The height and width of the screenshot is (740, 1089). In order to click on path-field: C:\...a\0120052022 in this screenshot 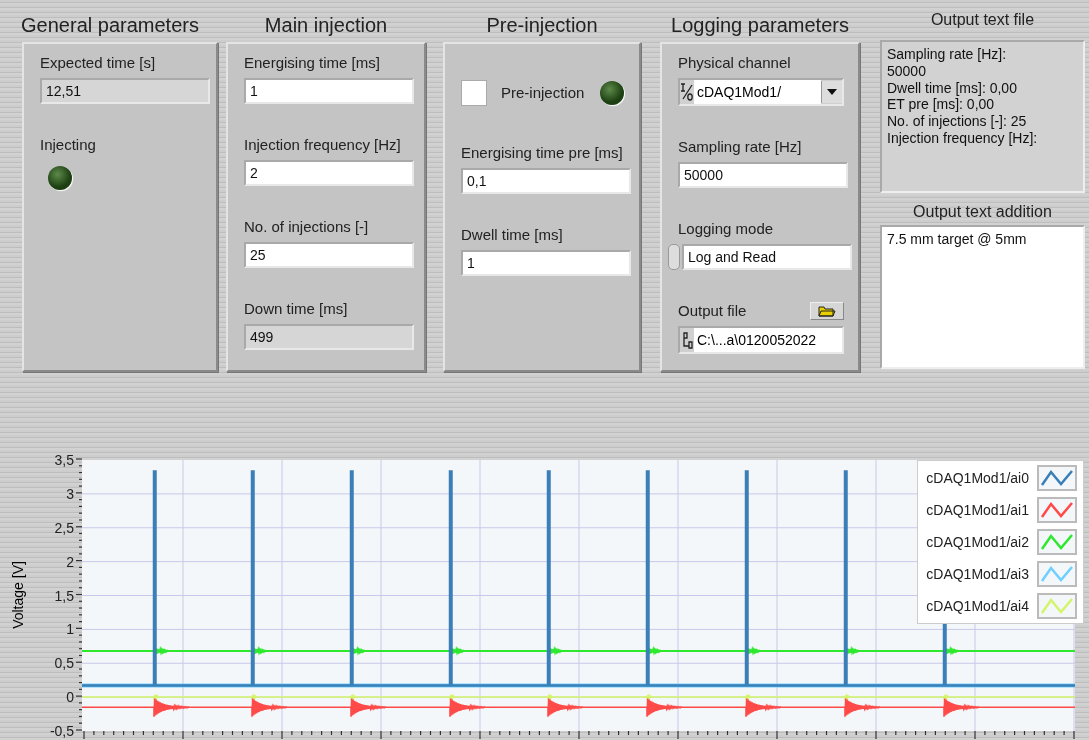, I will do `click(761, 340)`.